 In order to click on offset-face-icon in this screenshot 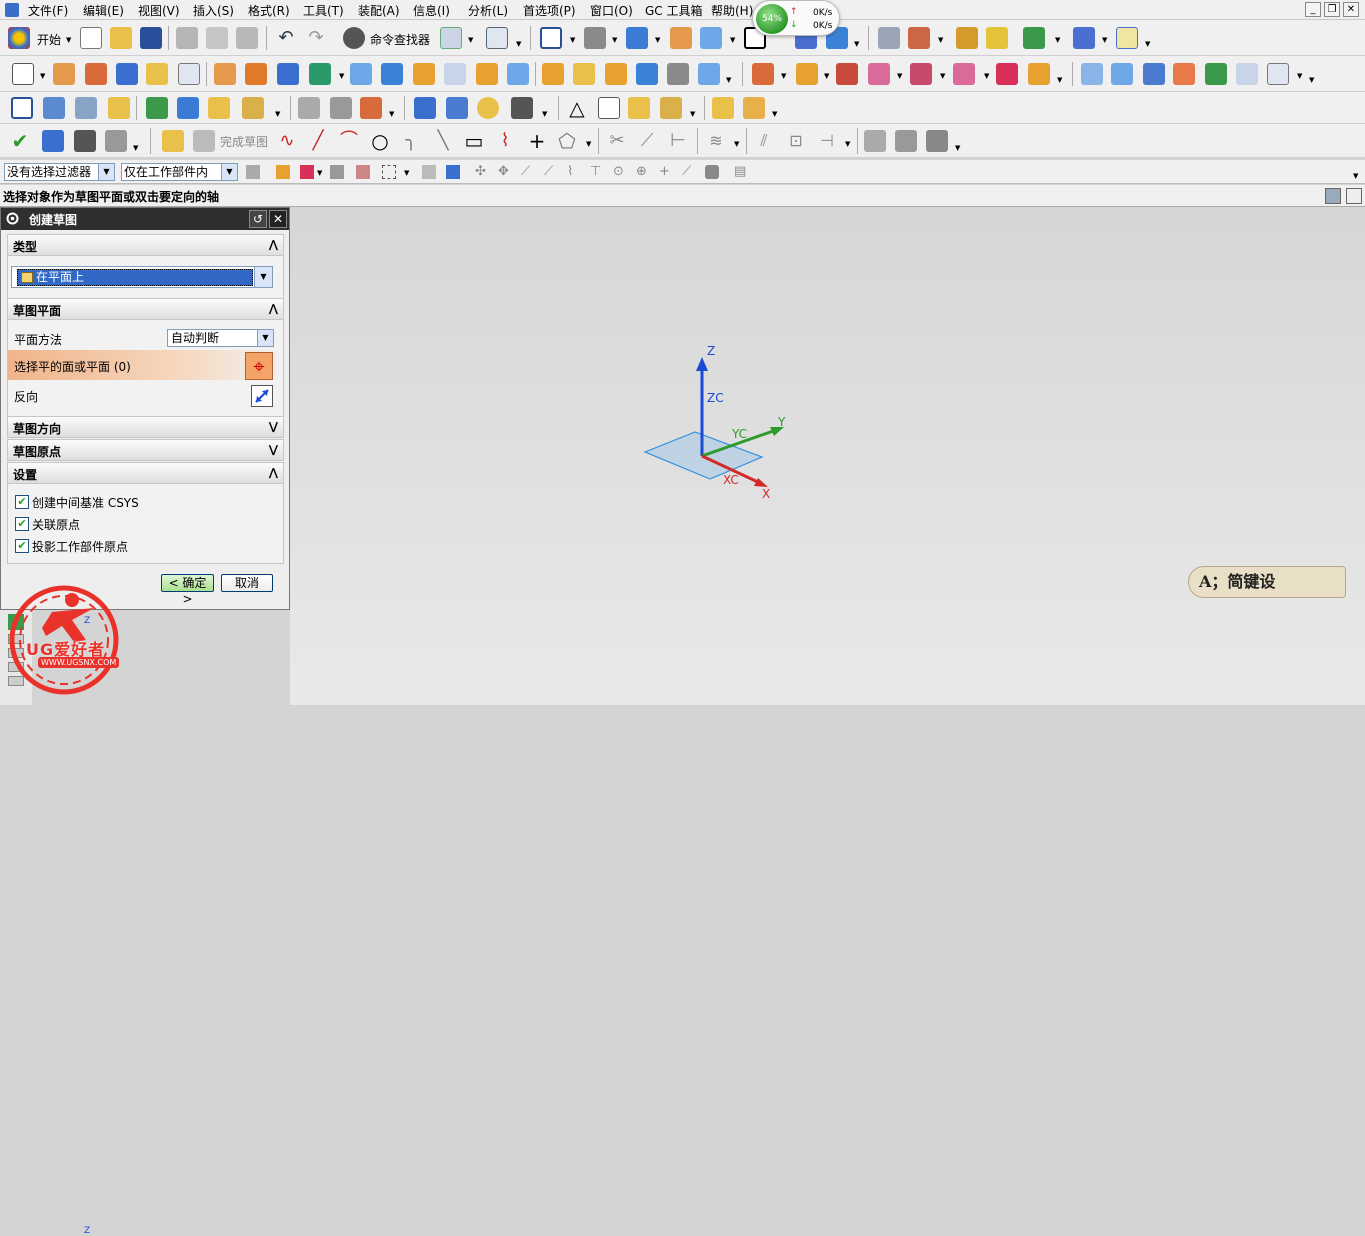, I will do `click(616, 74)`.